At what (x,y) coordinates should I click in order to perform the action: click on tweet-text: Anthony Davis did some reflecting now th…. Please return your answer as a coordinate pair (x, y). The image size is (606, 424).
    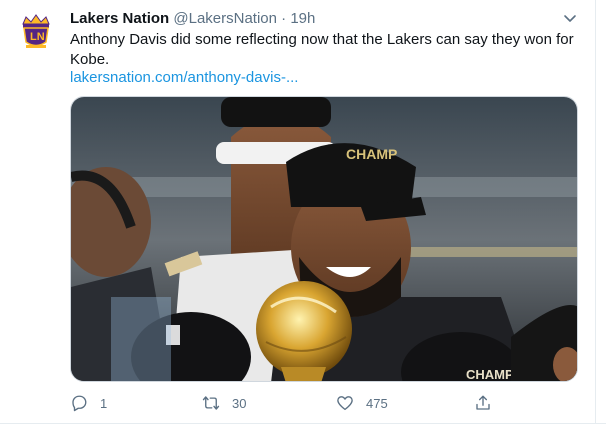
    Looking at the image, I should click on (322, 49).